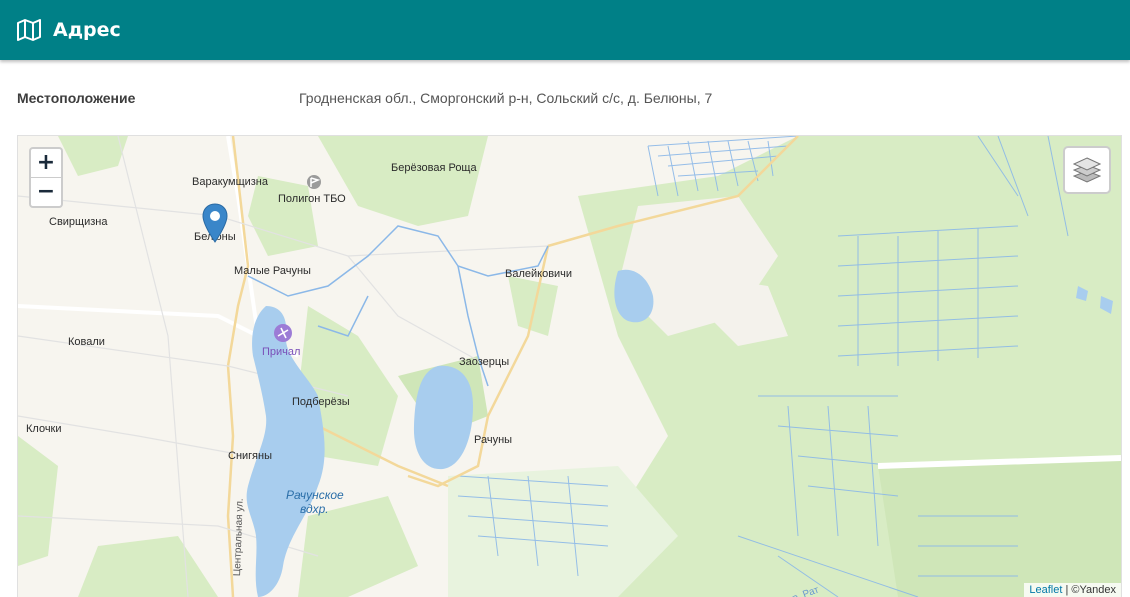  What do you see at coordinates (312, 199) in the screenshot?
I see `place-label: Полигон ТБО` at bounding box center [312, 199].